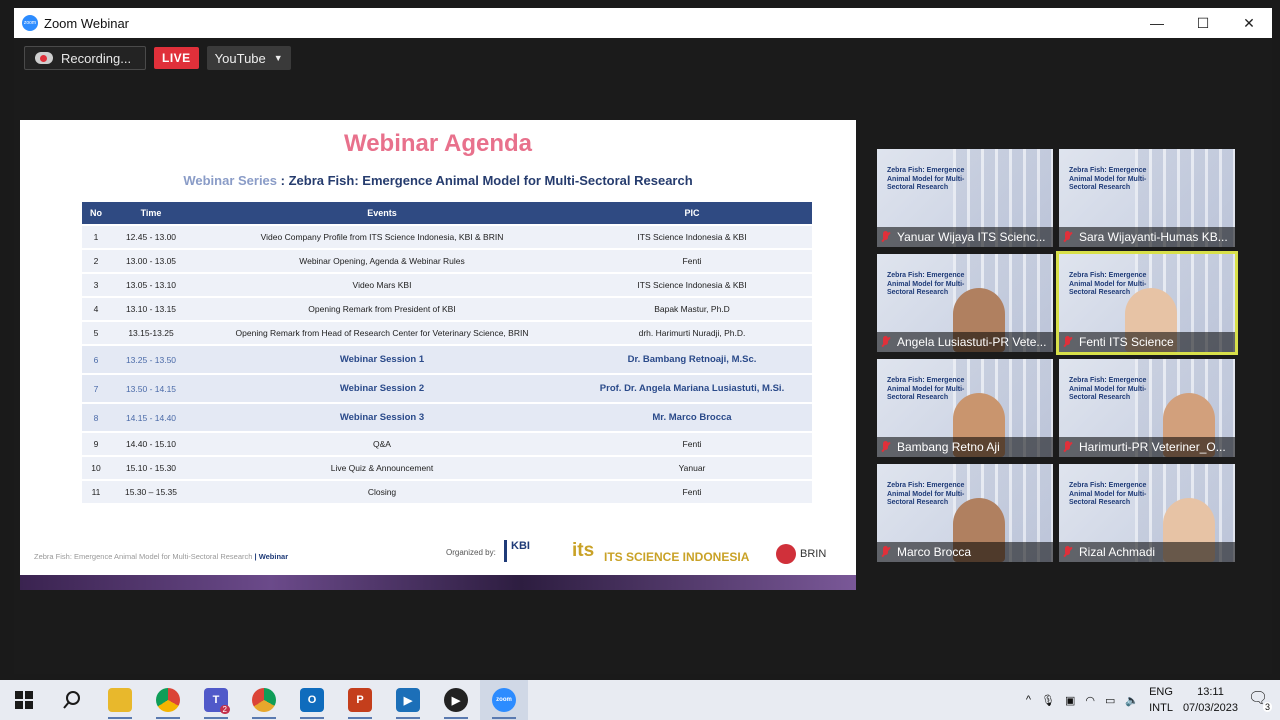  Describe the element at coordinates (1260, 700) in the screenshot. I see `notification-center: 🗨 3` at that location.